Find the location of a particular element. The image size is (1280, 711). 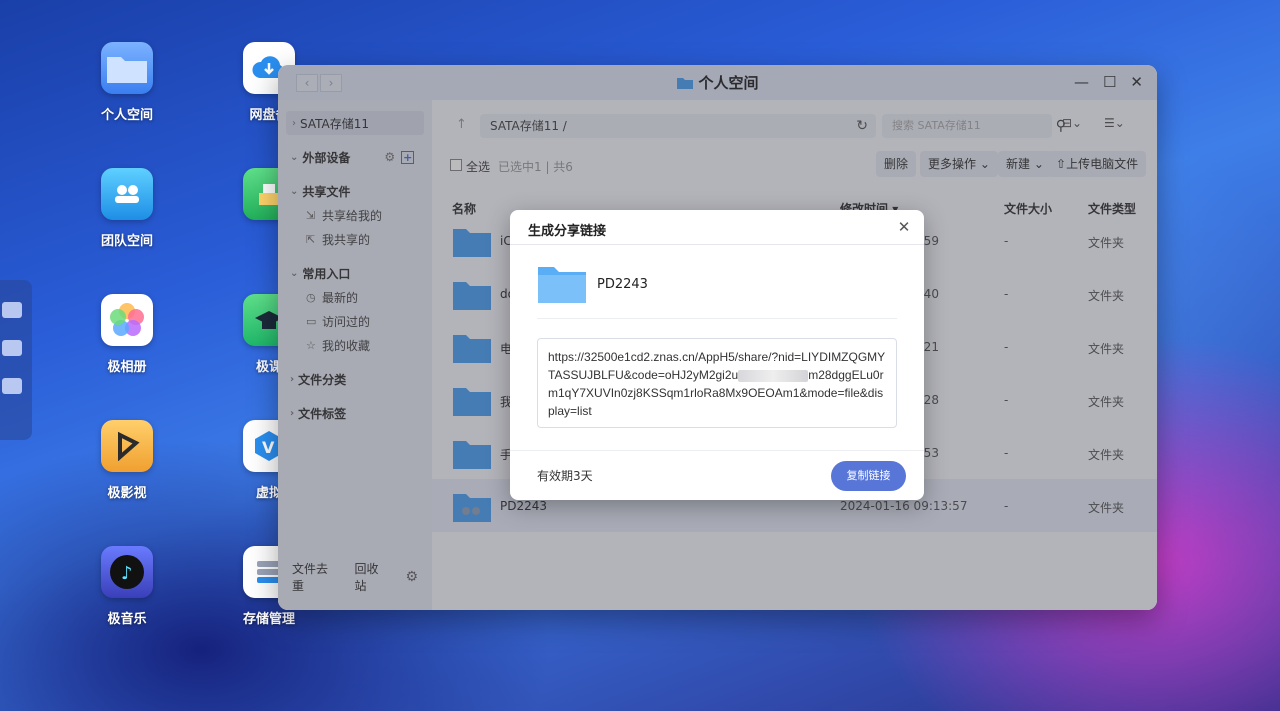

desktop-icon-photos: 极相册 is located at coordinates (127, 334).